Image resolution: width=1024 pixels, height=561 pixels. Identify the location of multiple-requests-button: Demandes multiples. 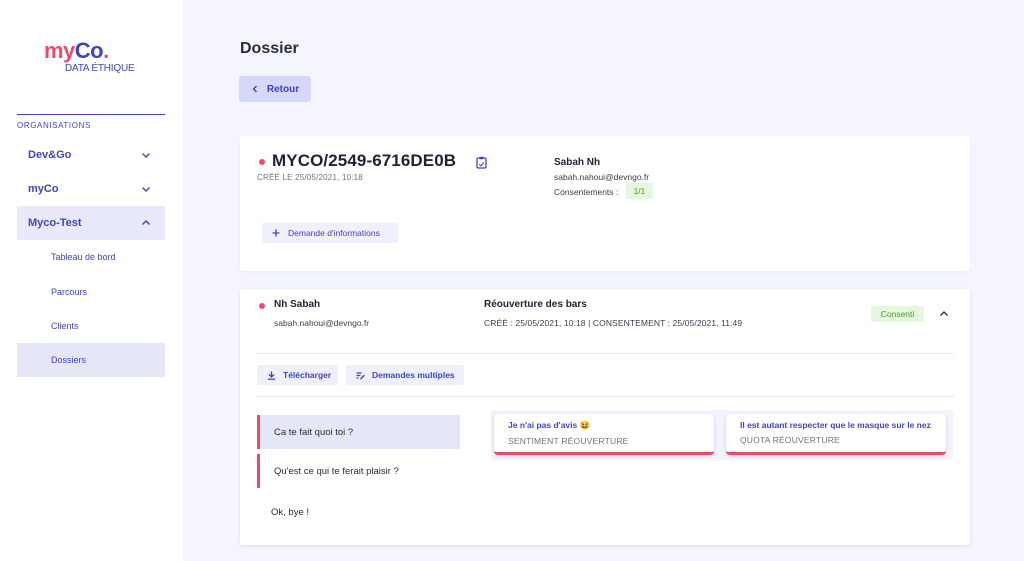
(405, 375).